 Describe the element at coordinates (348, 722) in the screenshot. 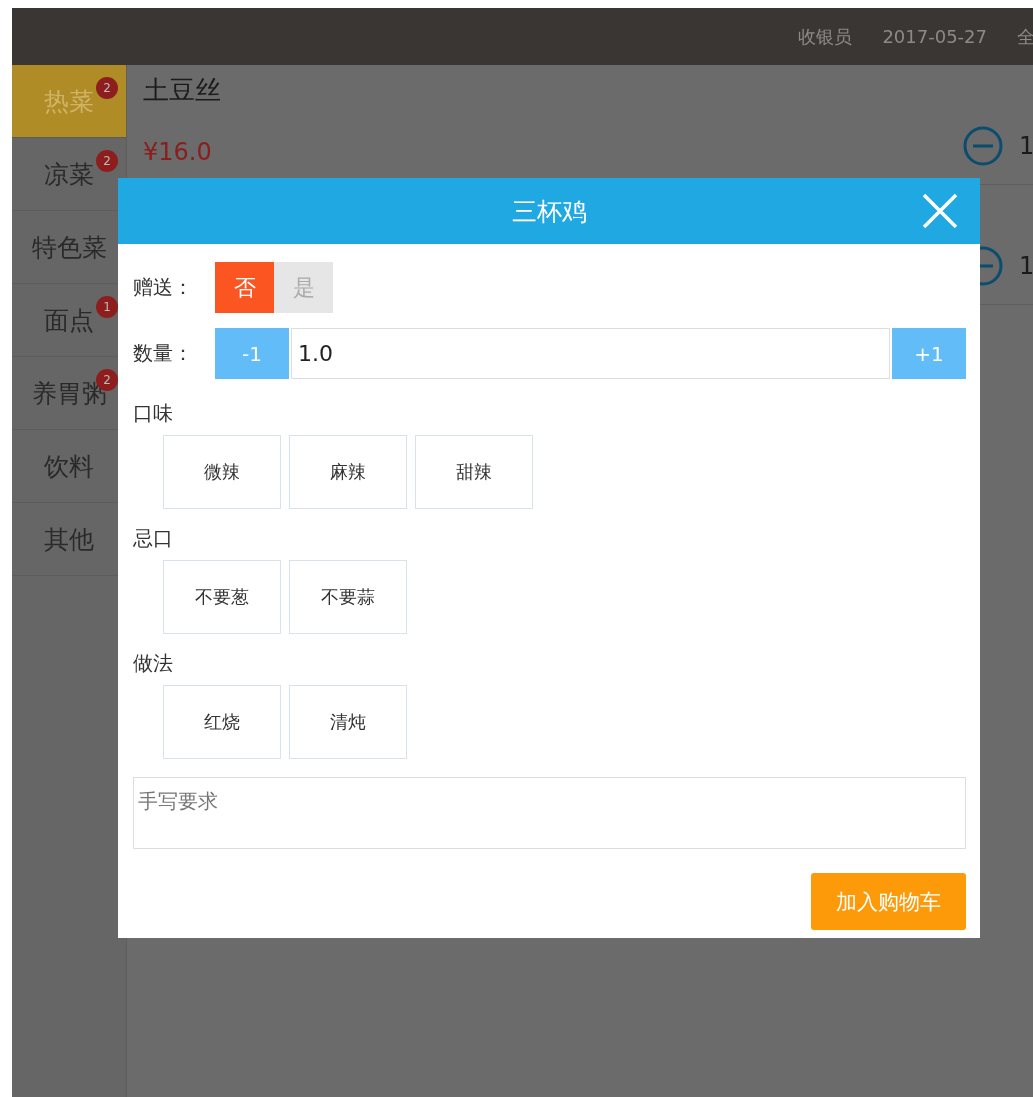

I see `option-button: 清炖` at that location.